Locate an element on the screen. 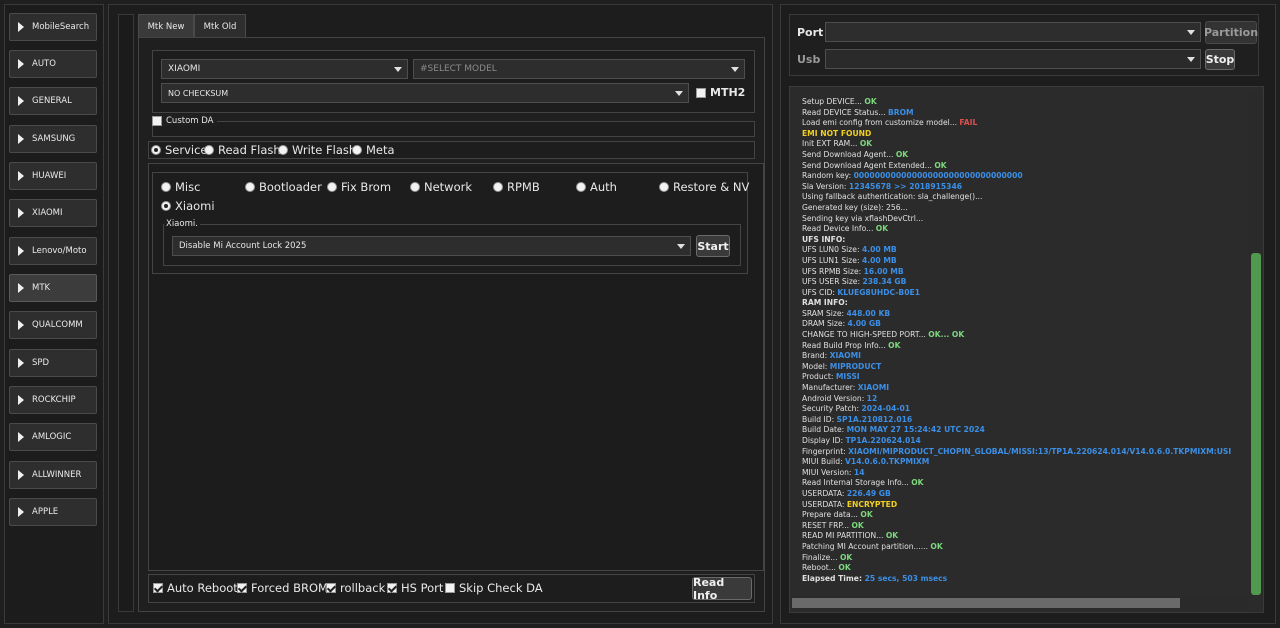  function-radio-rpmb: RPMB is located at coordinates (516, 187).